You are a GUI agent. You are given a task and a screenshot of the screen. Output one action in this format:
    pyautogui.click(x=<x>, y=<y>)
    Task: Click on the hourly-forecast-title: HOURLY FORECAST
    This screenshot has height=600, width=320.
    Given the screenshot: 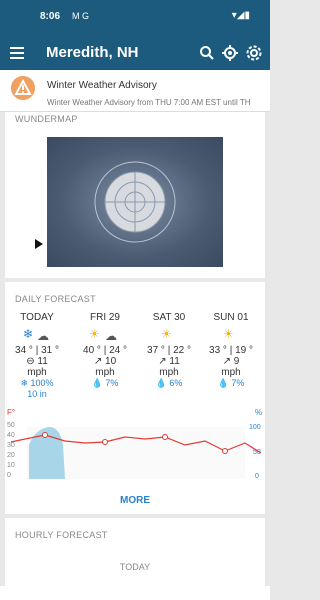 What is the action you would take?
    pyautogui.click(x=61, y=535)
    